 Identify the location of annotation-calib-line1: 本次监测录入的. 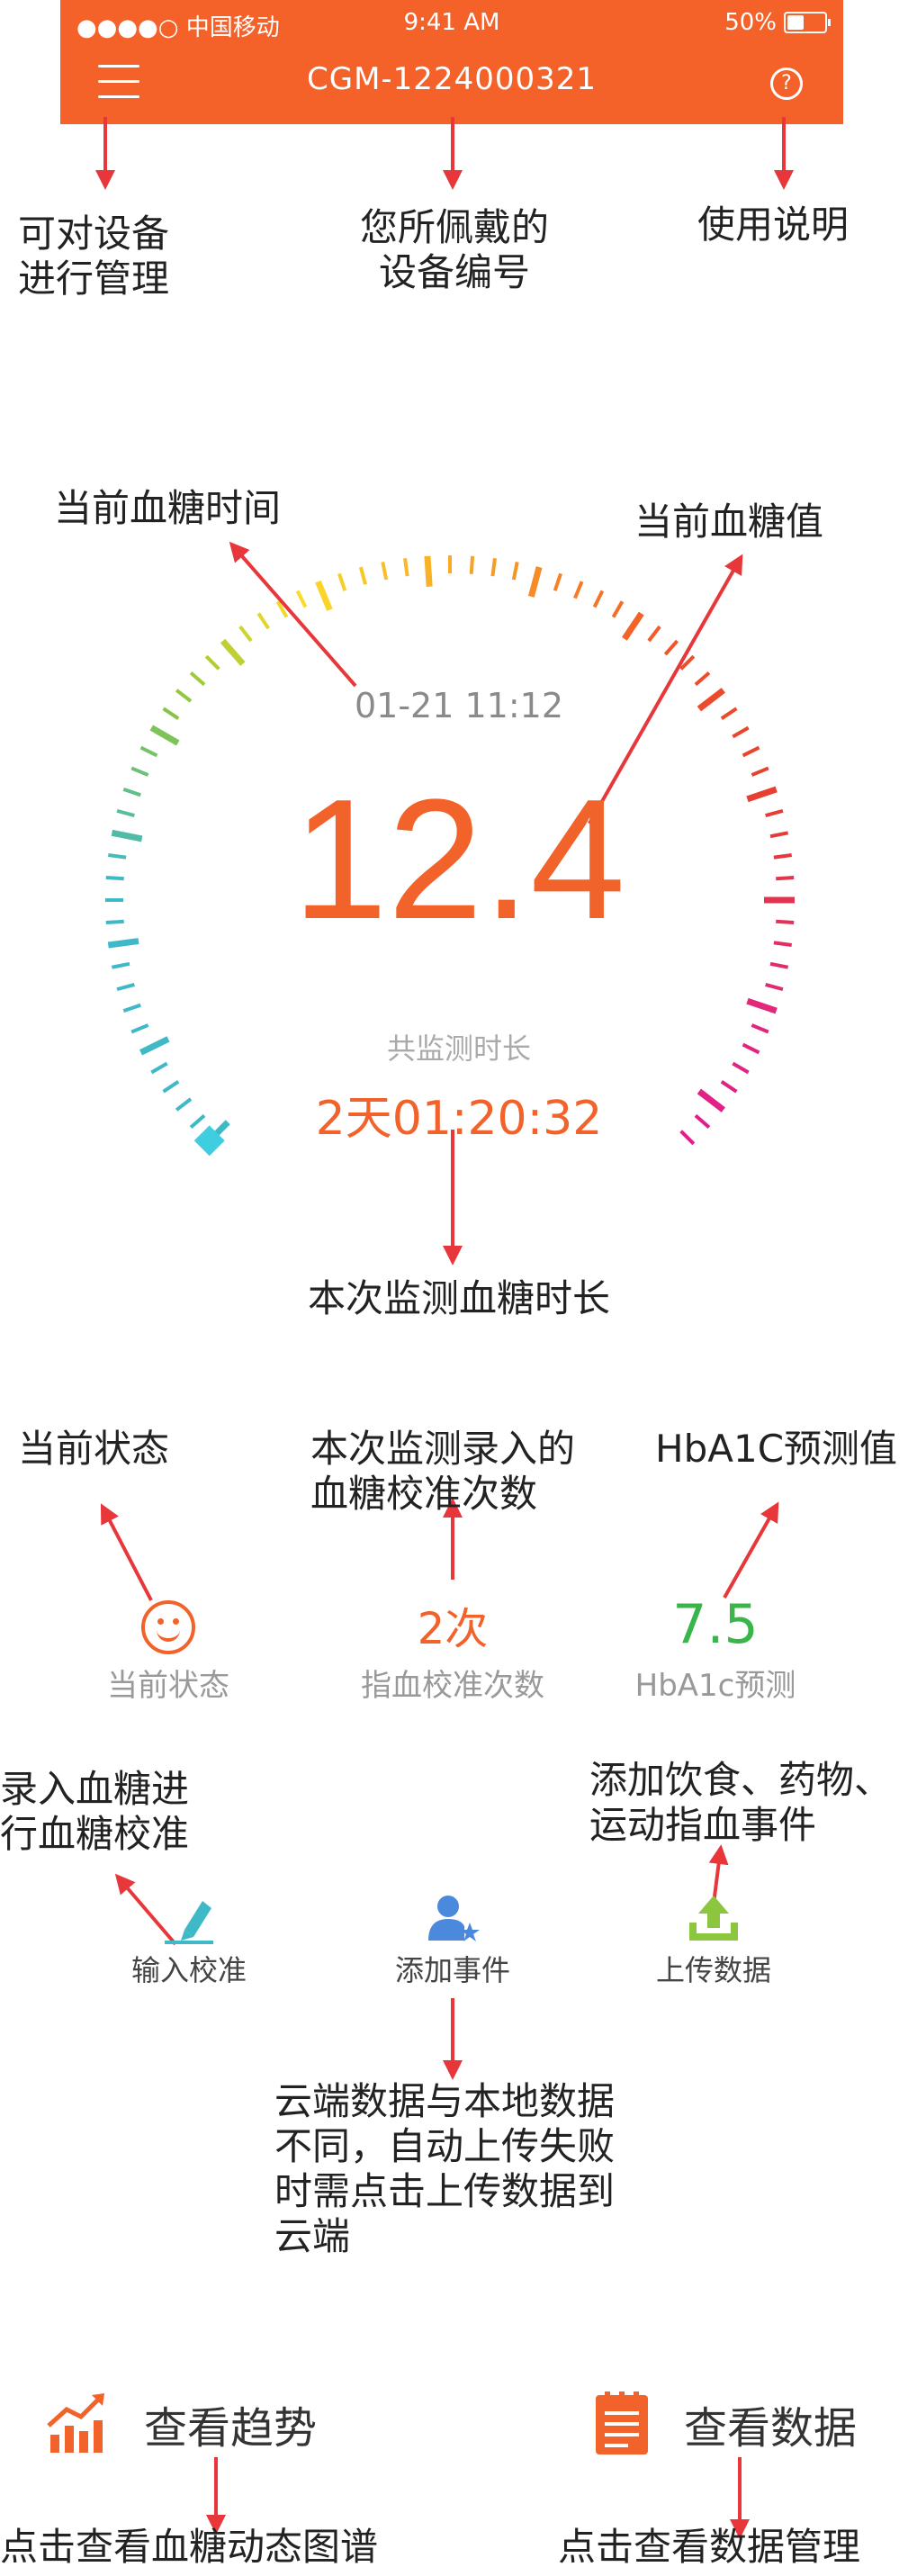
(443, 1449).